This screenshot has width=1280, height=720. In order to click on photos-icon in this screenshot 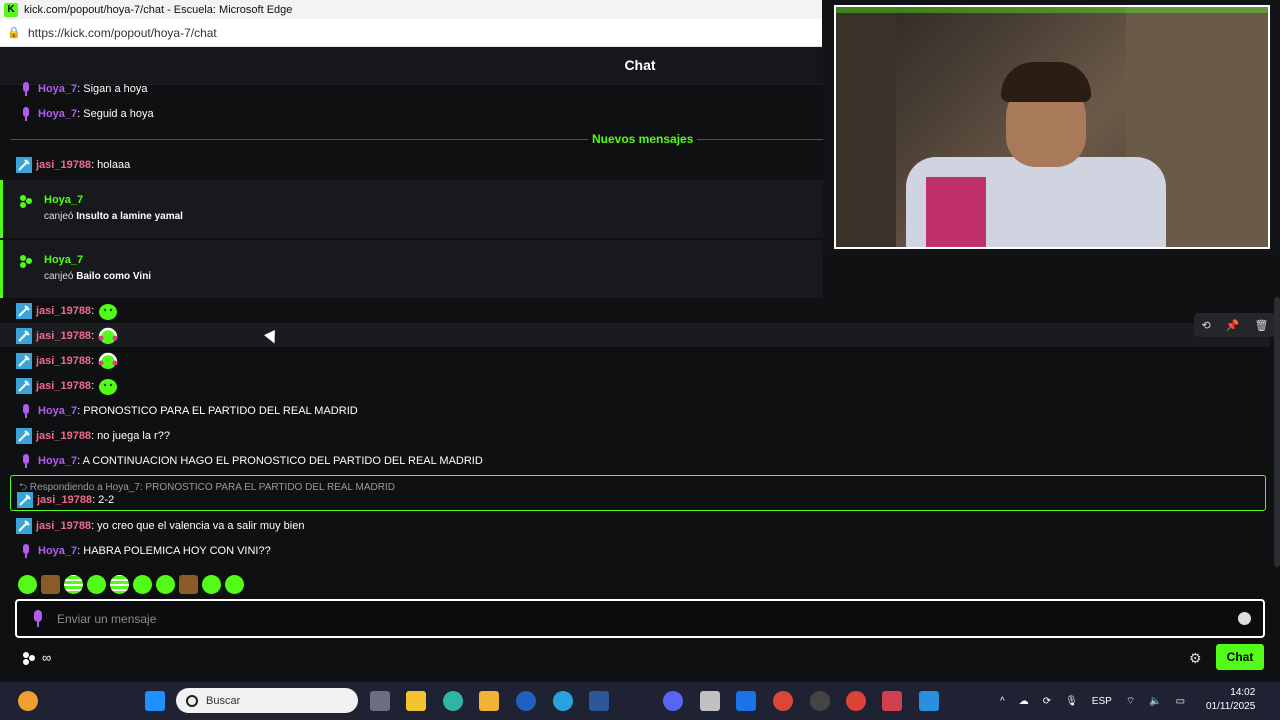, I will do `click(929, 701)`.